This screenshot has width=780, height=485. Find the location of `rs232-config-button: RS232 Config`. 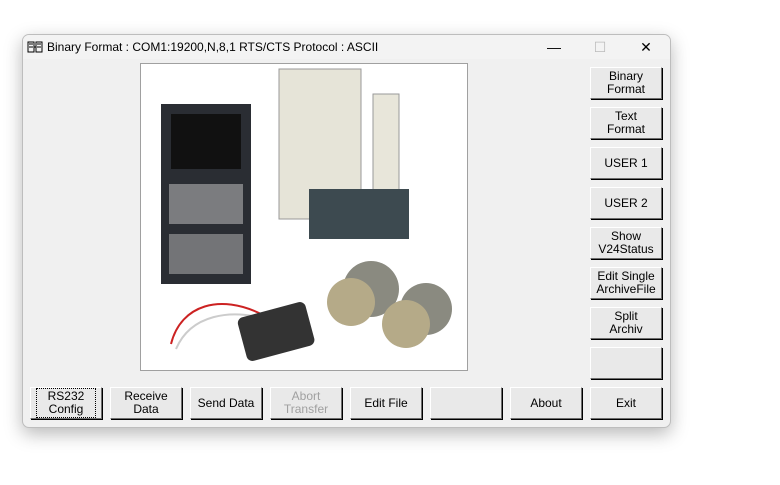

rs232-config-button: RS232 Config is located at coordinates (66, 403).